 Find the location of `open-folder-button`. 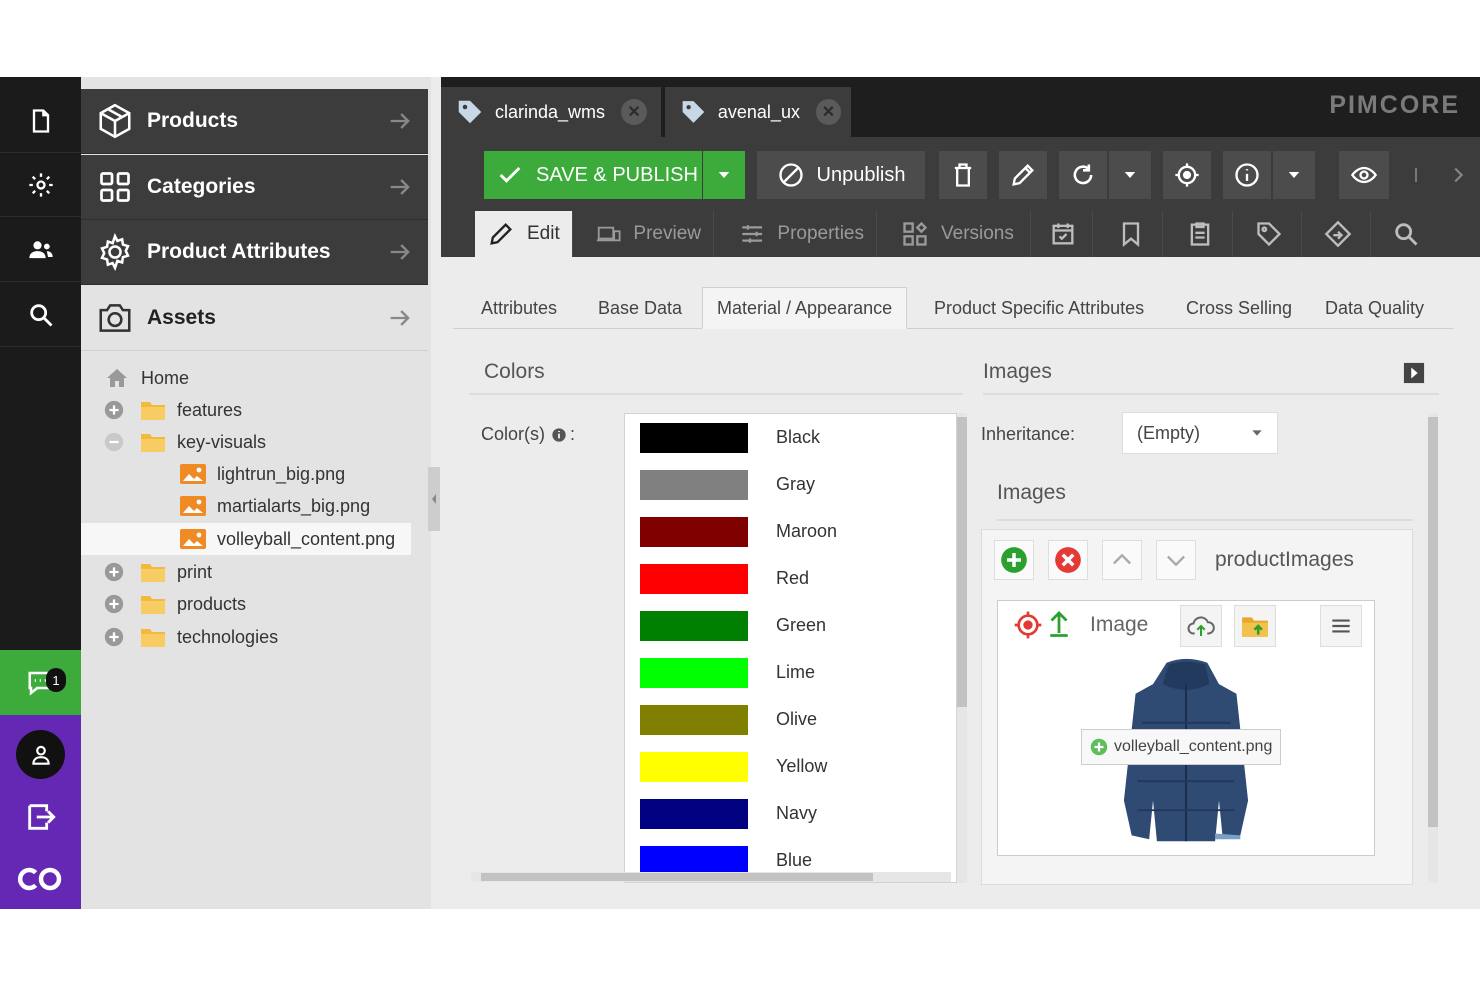

open-folder-button is located at coordinates (1255, 626).